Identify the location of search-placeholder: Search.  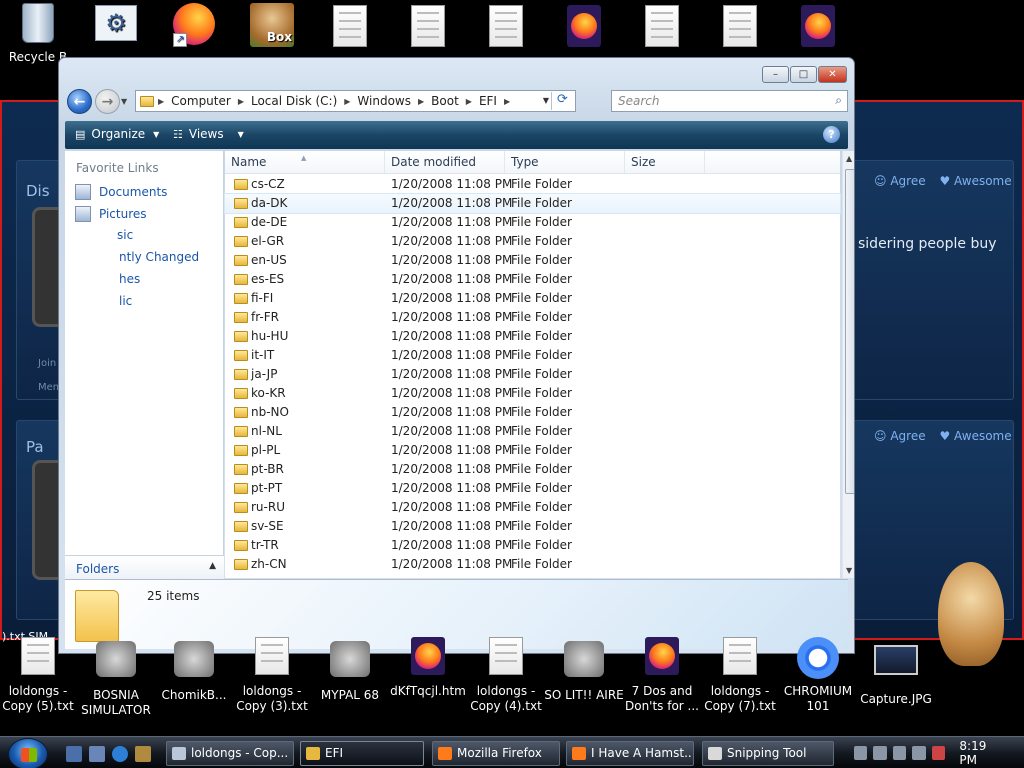
(639, 101).